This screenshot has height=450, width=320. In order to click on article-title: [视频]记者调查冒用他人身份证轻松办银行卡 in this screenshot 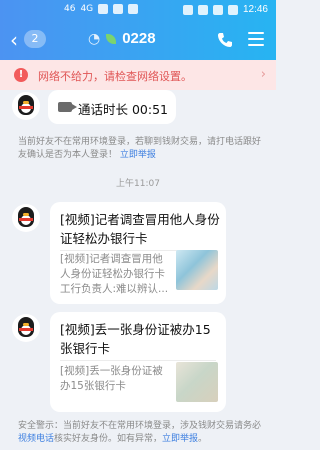, I will do `click(140, 229)`.